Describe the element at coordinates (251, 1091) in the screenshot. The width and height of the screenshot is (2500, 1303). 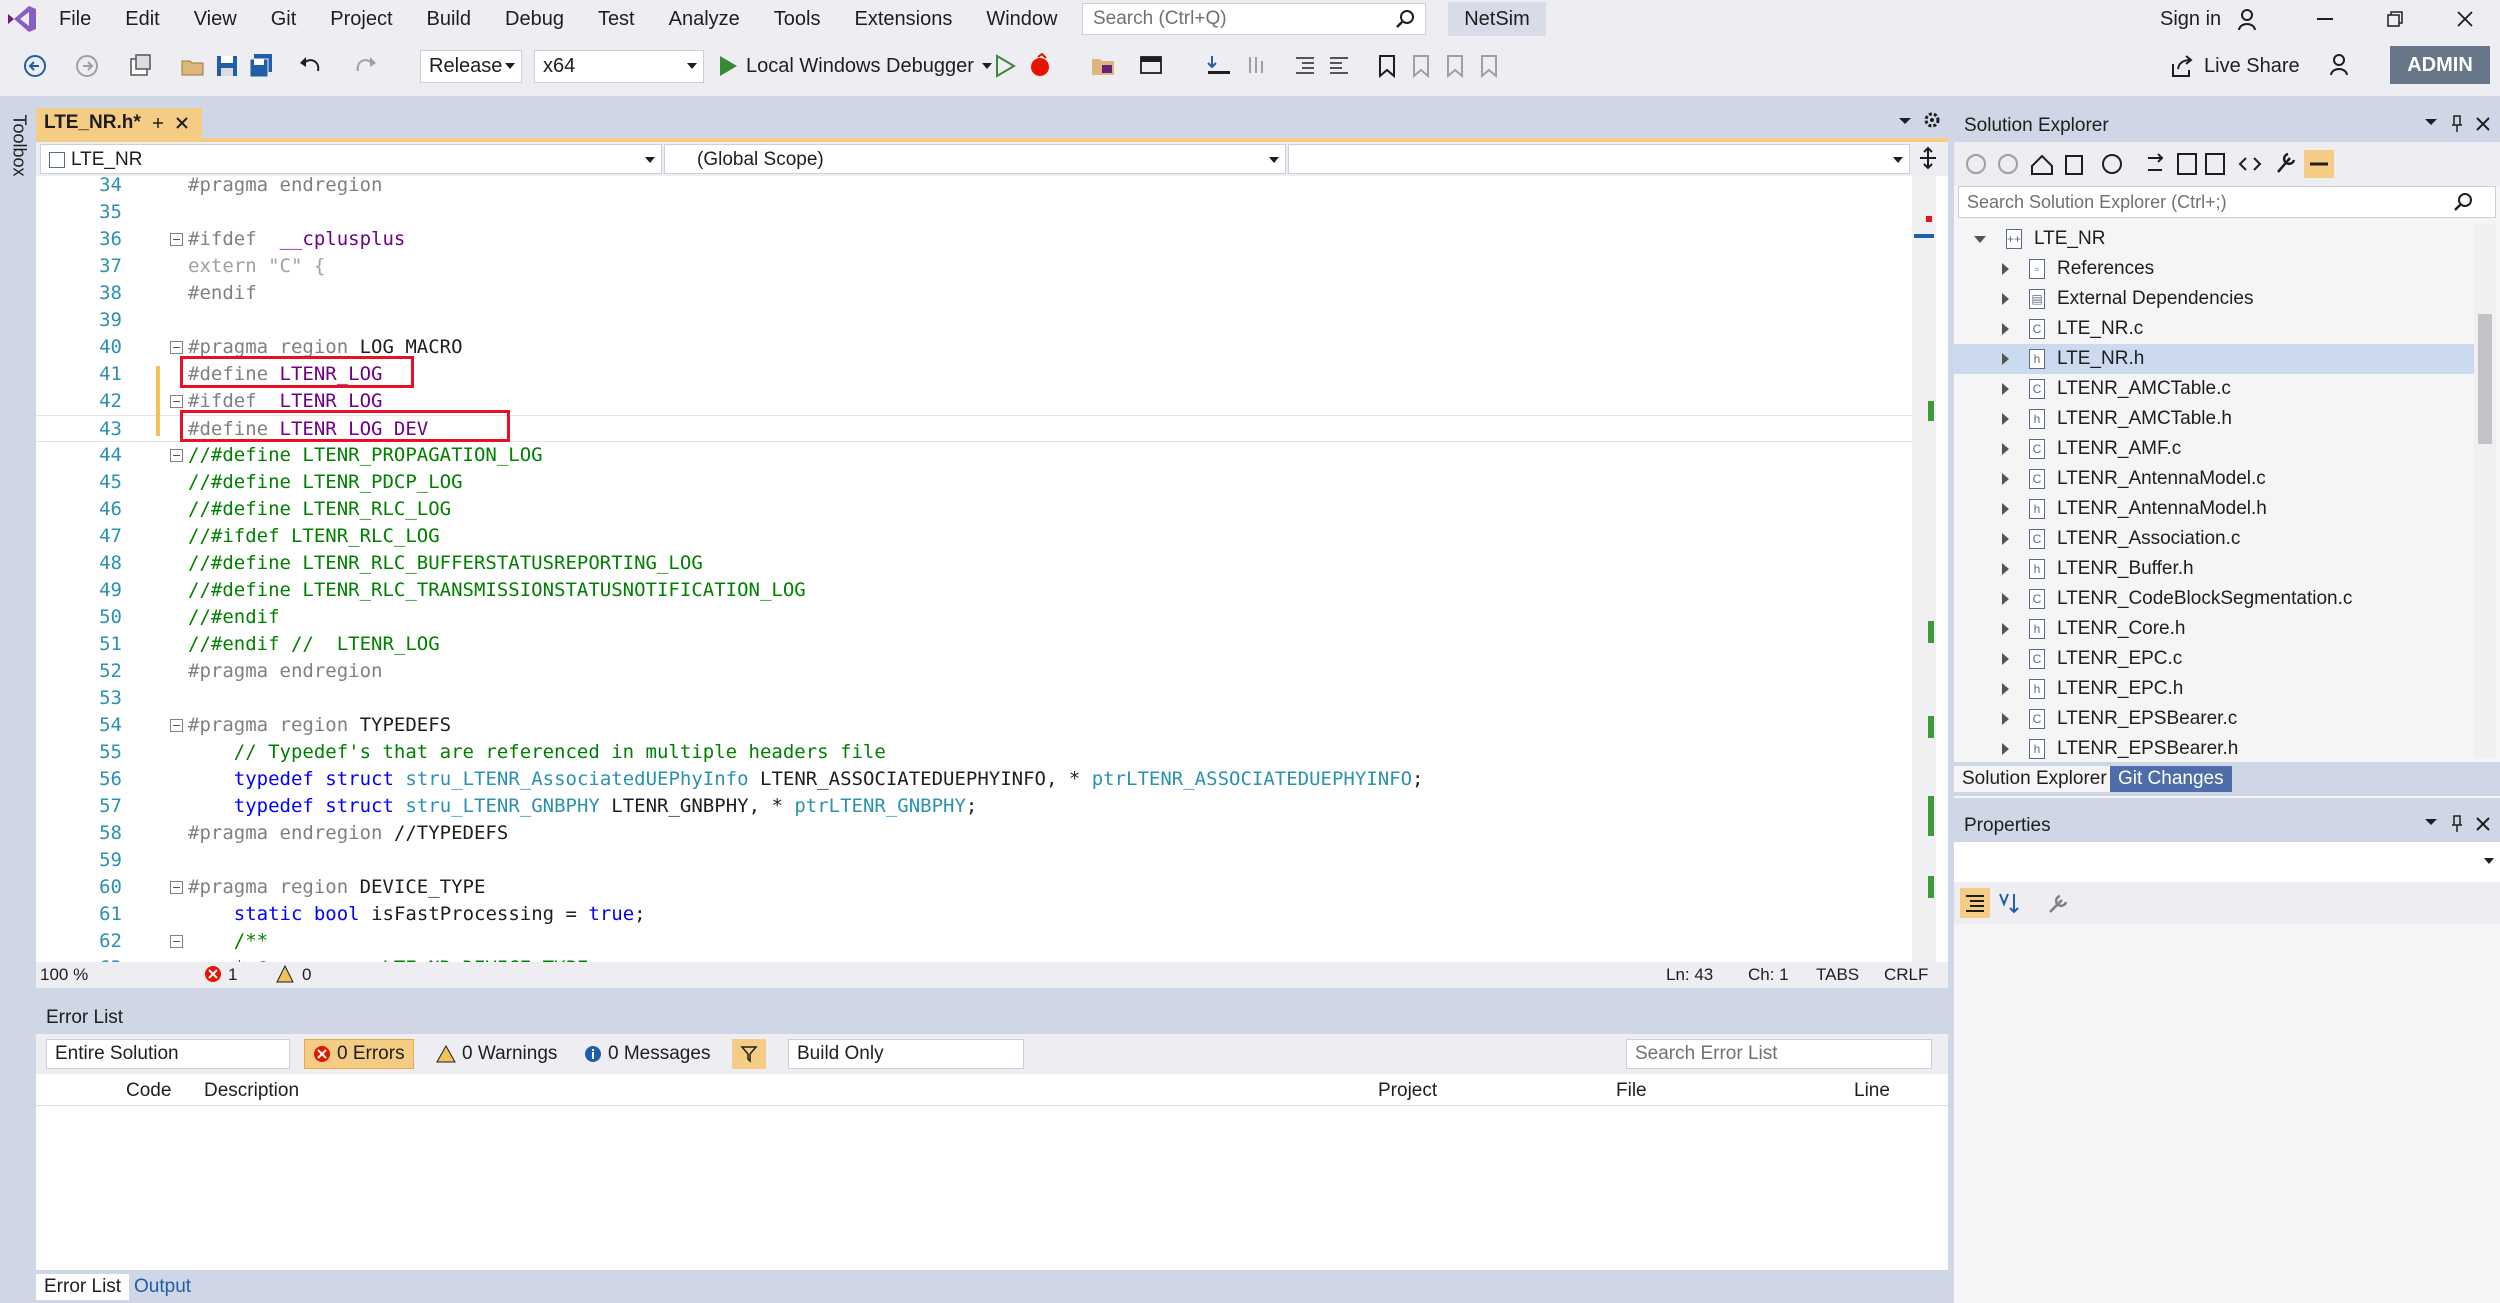
I see `column-header-description: Description` at that location.